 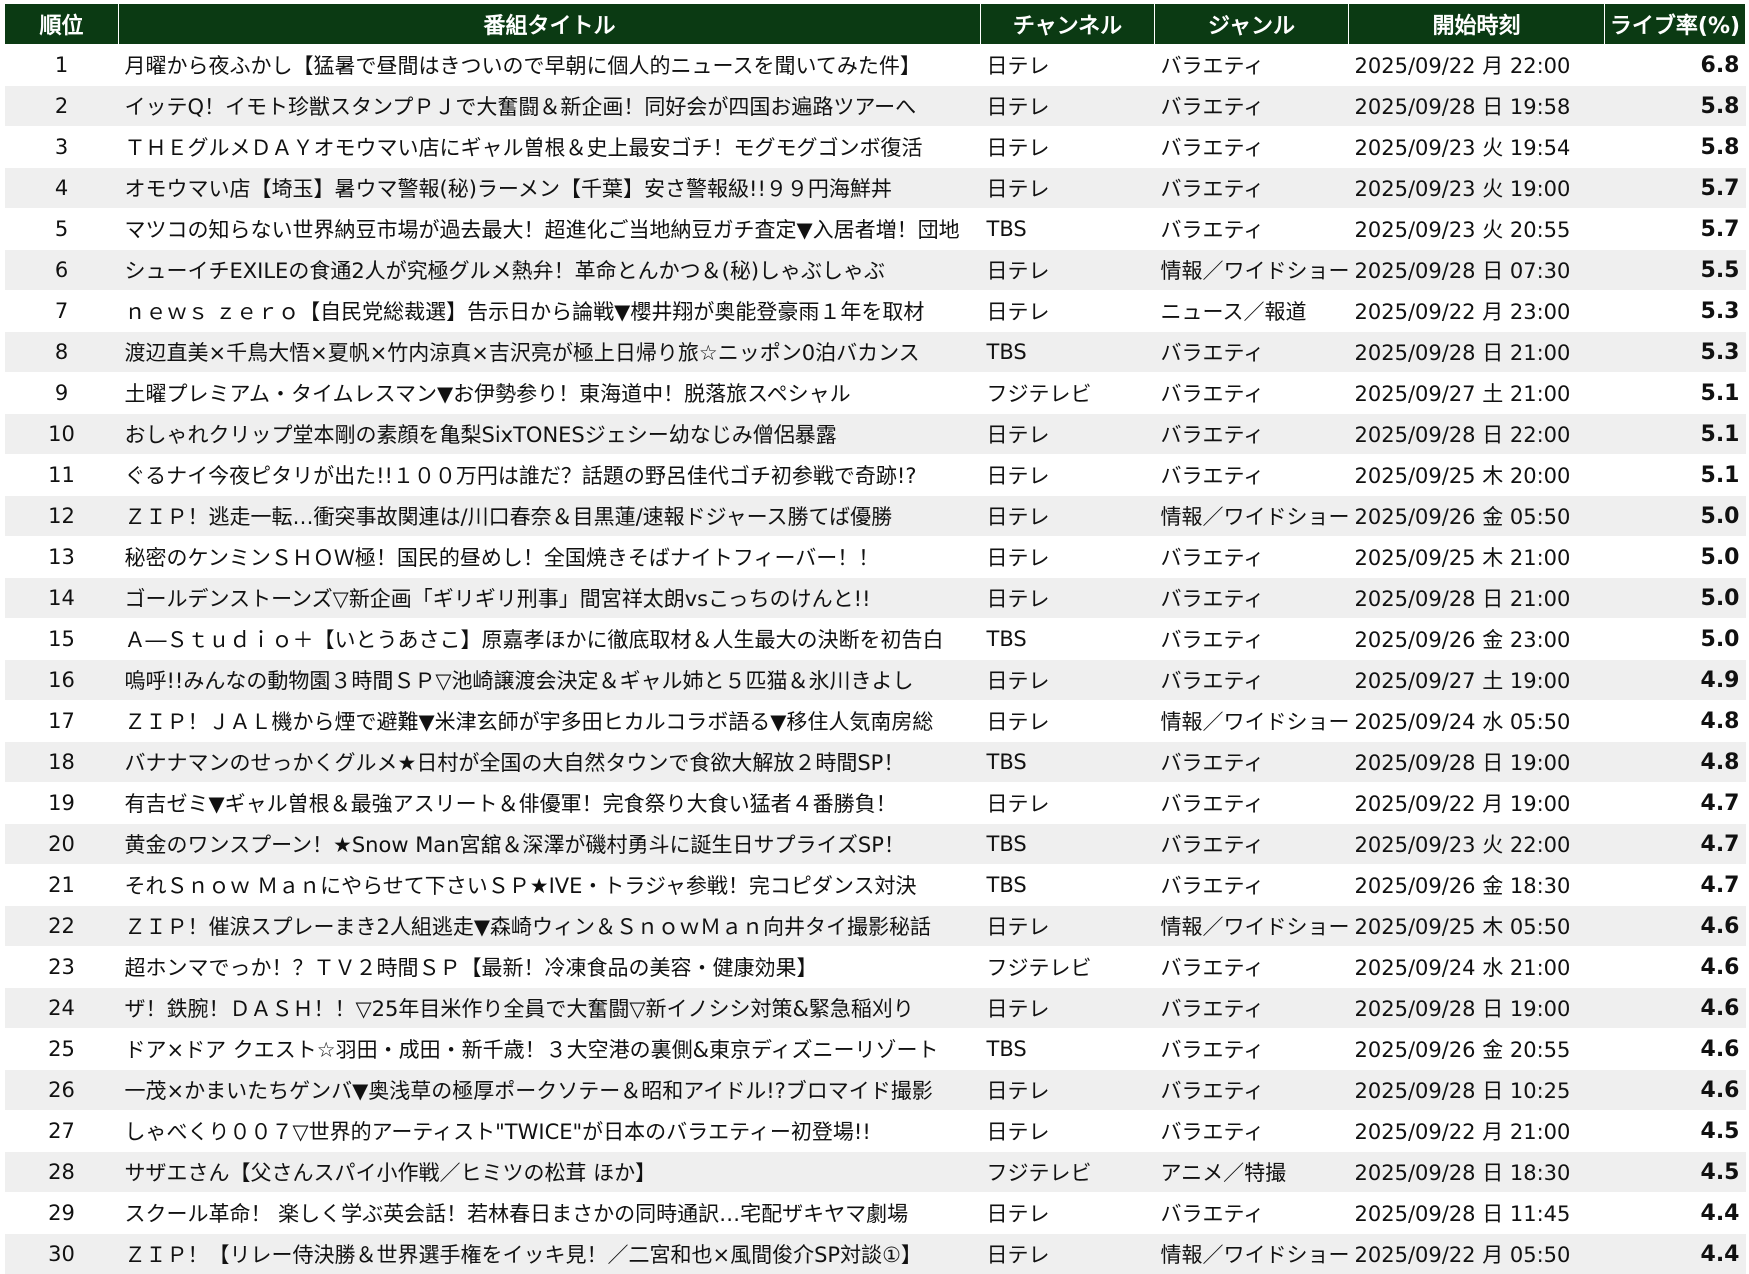 What do you see at coordinates (62, 475) in the screenshot?
I see `cell-rank: 11` at bounding box center [62, 475].